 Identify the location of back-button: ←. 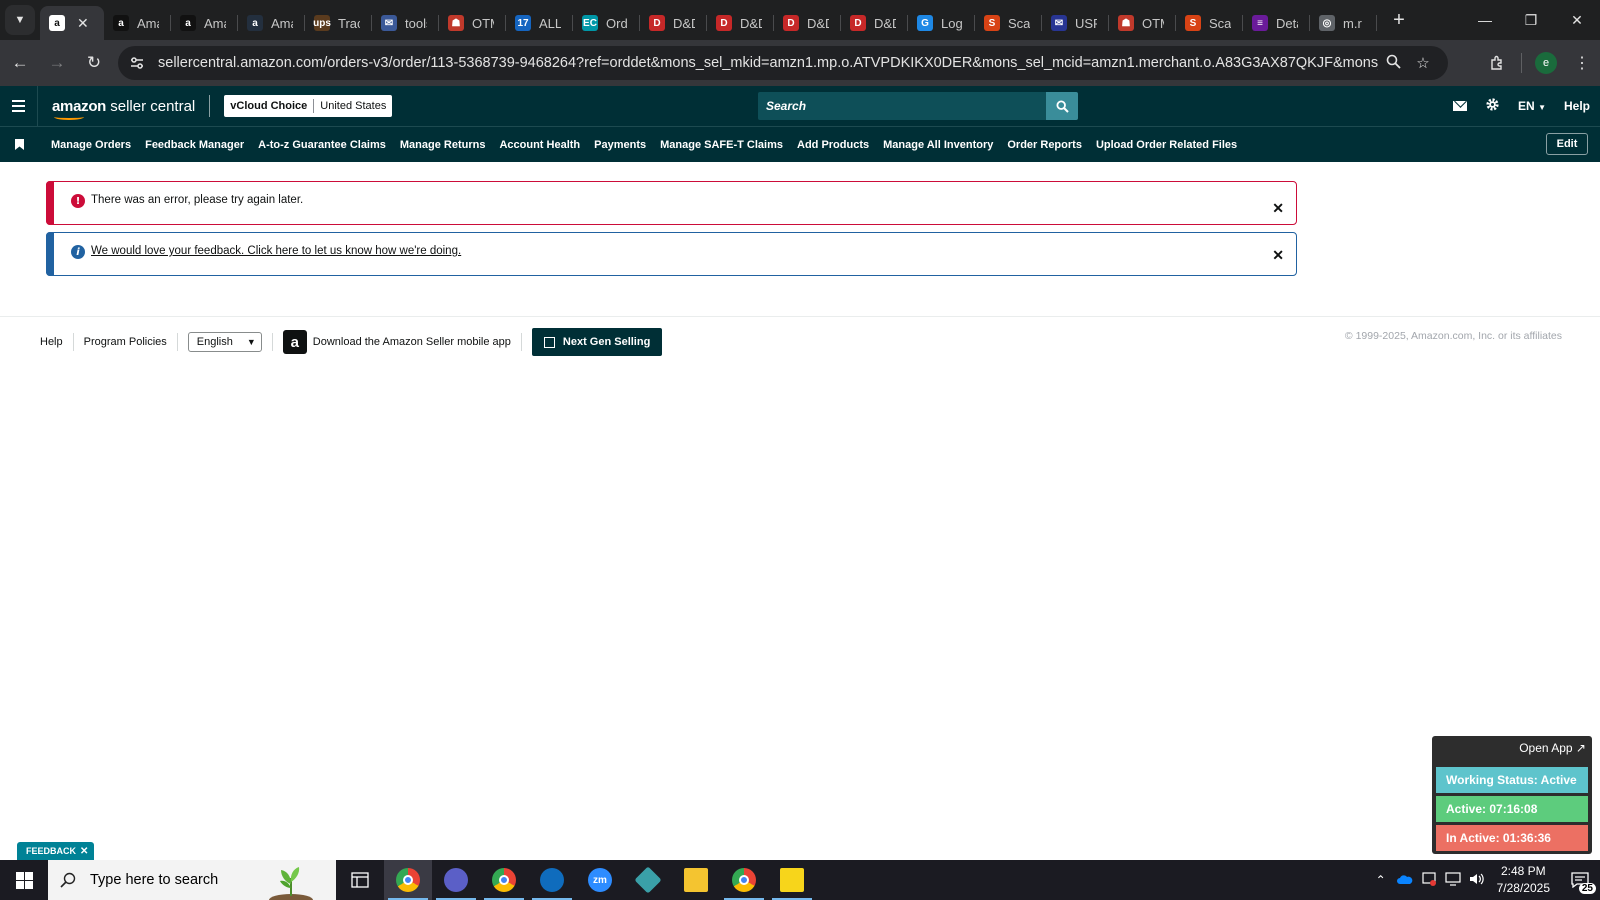
(20, 63).